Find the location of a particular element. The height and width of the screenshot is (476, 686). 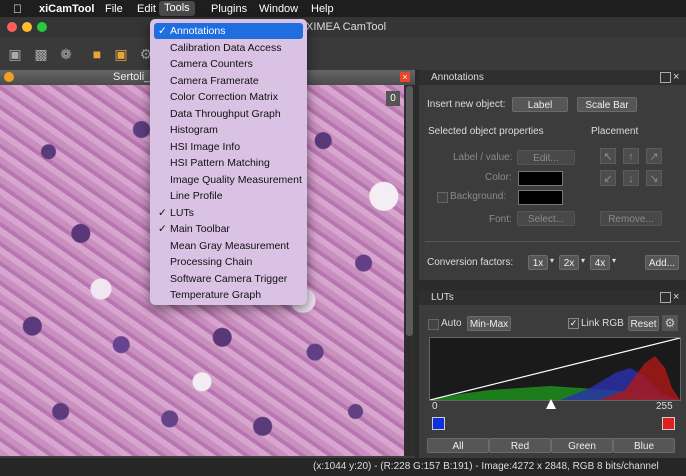

main-toolbar: ▣ ▩ ❁ ■ ▣ ⚙ is located at coordinates (343, 54).